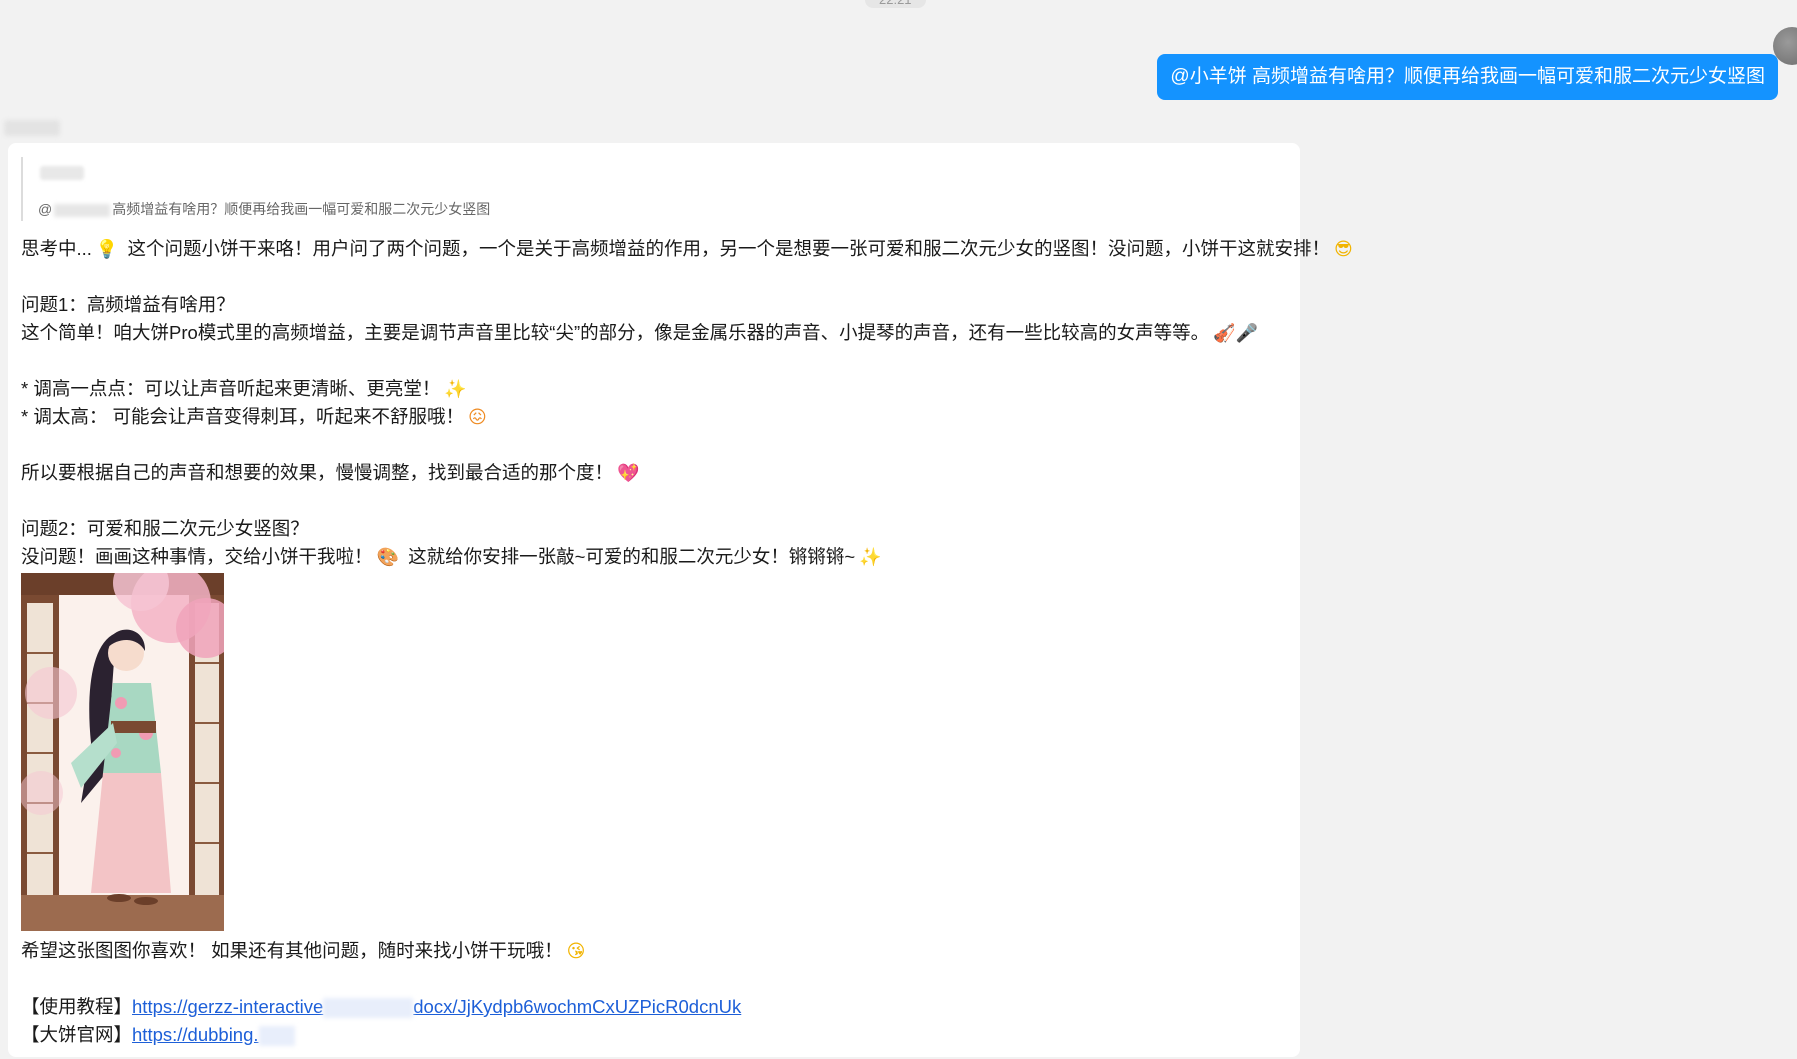  I want to click on site-line: 【大饼官网】https://dubbing., so click(658, 1035).